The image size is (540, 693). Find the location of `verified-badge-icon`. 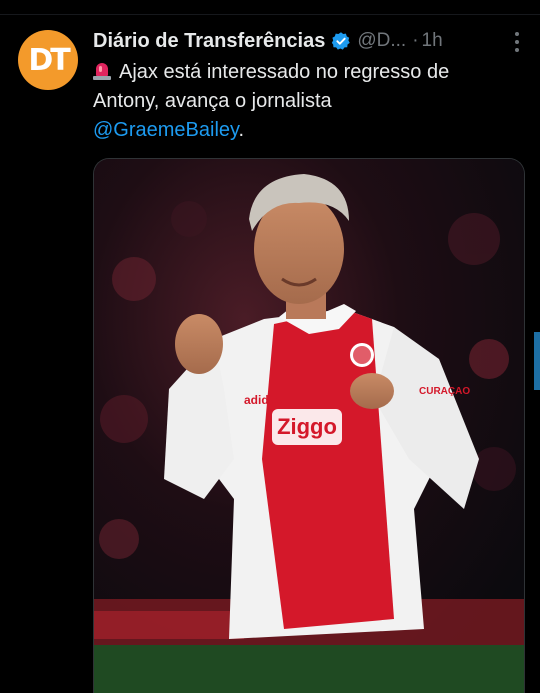

verified-badge-icon is located at coordinates (341, 41).